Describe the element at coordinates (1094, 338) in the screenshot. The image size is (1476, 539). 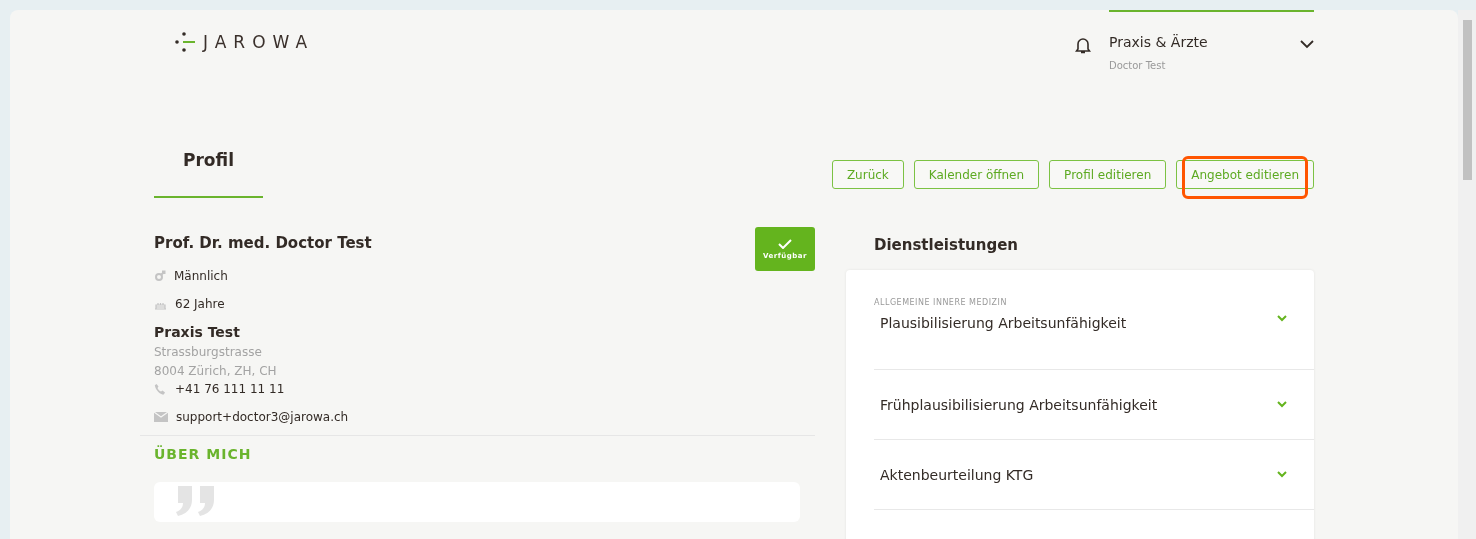
I see `service-item: Plausibilisierung Arbeitsunfähigkeit` at that location.